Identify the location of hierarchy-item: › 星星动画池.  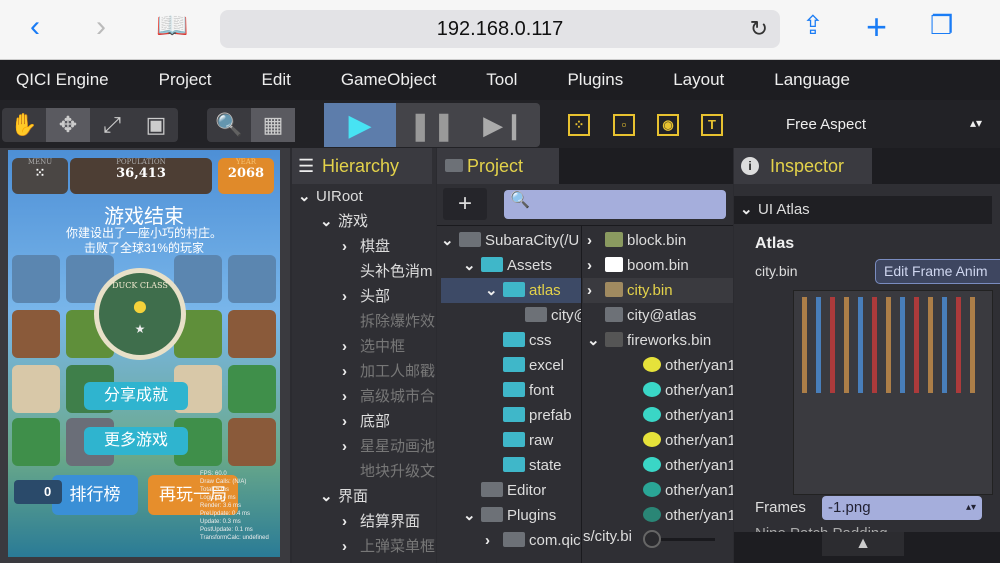
(367, 446).